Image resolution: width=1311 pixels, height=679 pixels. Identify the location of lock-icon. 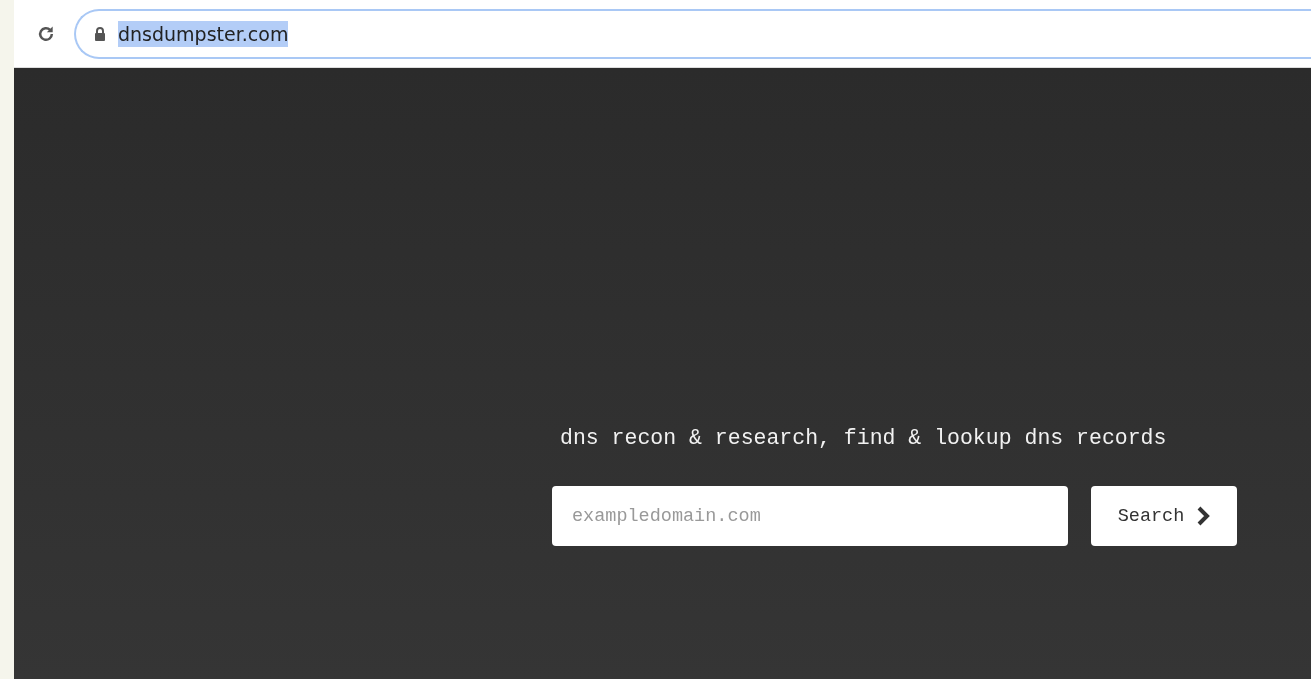
(100, 33).